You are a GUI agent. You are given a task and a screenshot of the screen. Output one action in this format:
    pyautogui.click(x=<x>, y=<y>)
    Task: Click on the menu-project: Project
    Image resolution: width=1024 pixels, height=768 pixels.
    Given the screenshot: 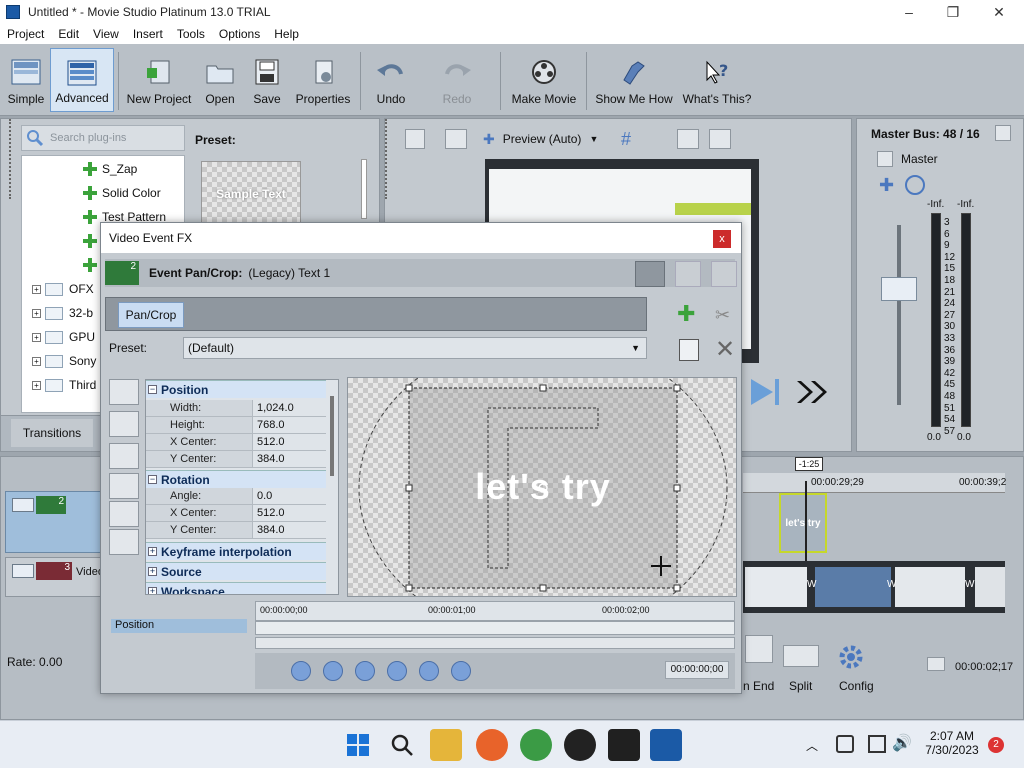 What is the action you would take?
    pyautogui.click(x=25, y=34)
    